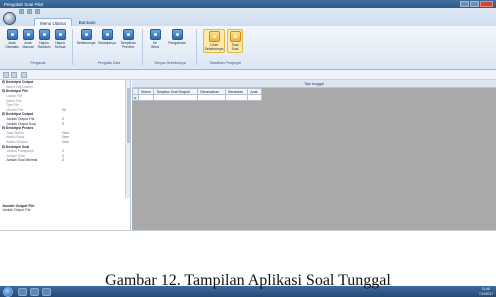 The image size is (496, 297). Describe the element at coordinates (155, 34) in the screenshot. I see `word-icon` at that location.